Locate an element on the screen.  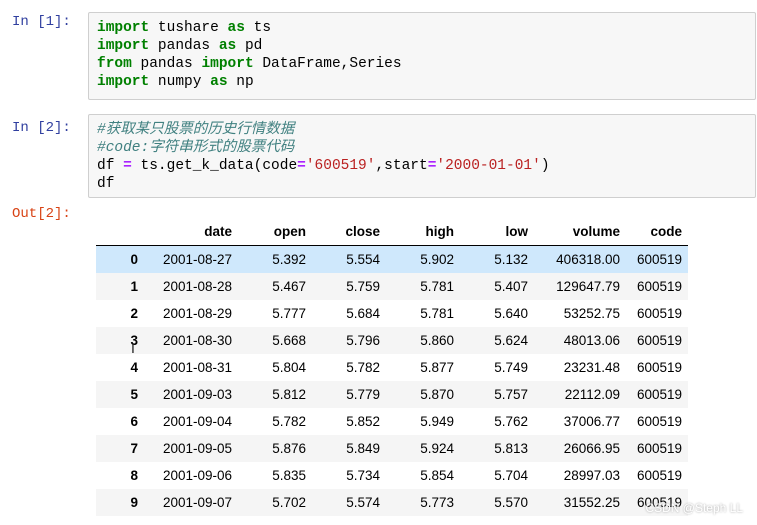
output-prompt-2: Out[2]: is located at coordinates (41, 214).